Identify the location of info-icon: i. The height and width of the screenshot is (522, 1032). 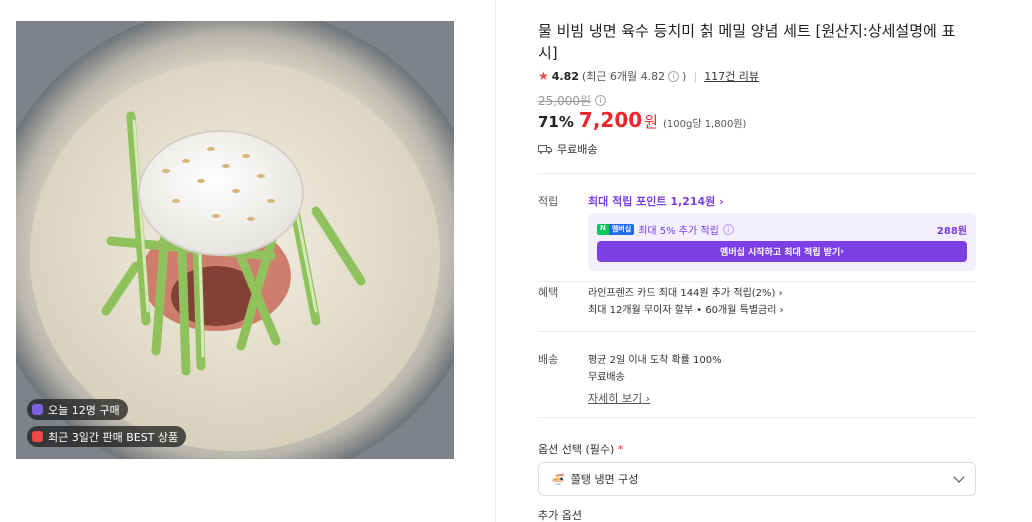
(674, 76).